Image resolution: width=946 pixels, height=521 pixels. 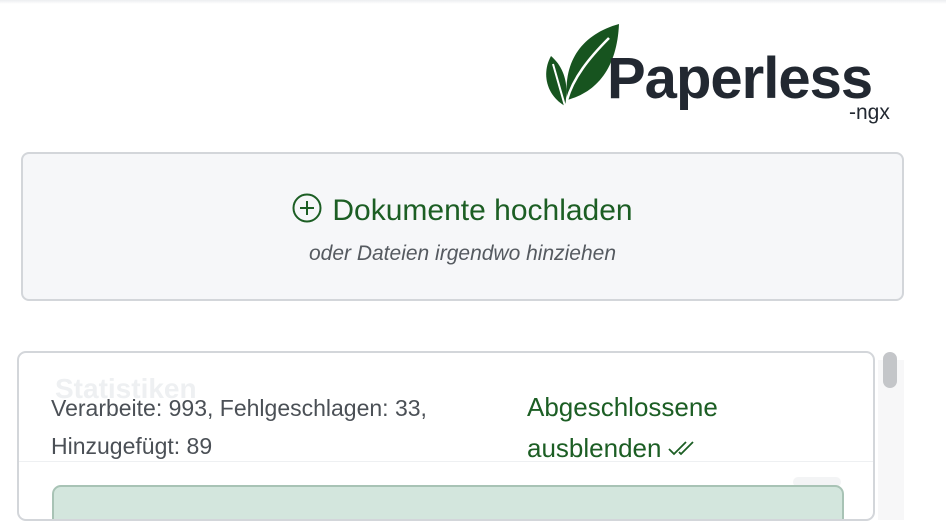 I want to click on app-logo: Paperless -ngx, so click(x=728, y=73).